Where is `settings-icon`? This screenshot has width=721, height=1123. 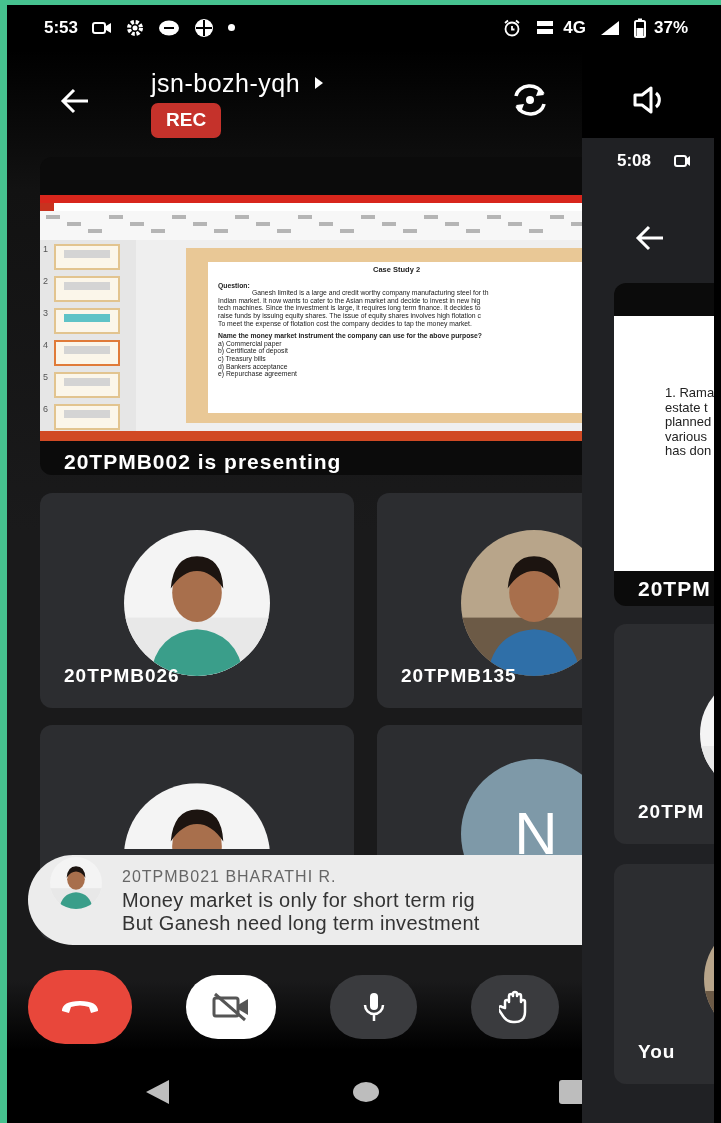 settings-icon is located at coordinates (135, 27).